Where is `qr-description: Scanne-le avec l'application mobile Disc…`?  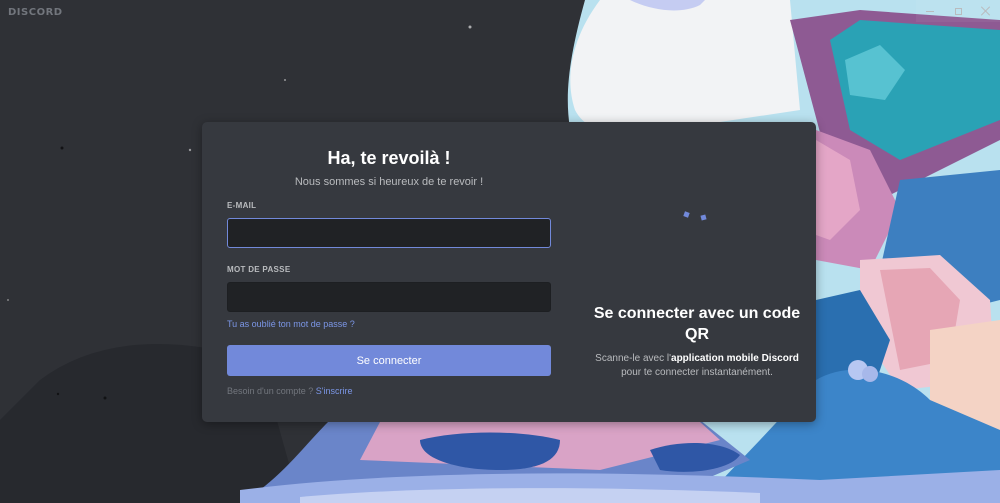
qr-description: Scanne-le avec l'application mobile Disc… is located at coordinates (697, 366).